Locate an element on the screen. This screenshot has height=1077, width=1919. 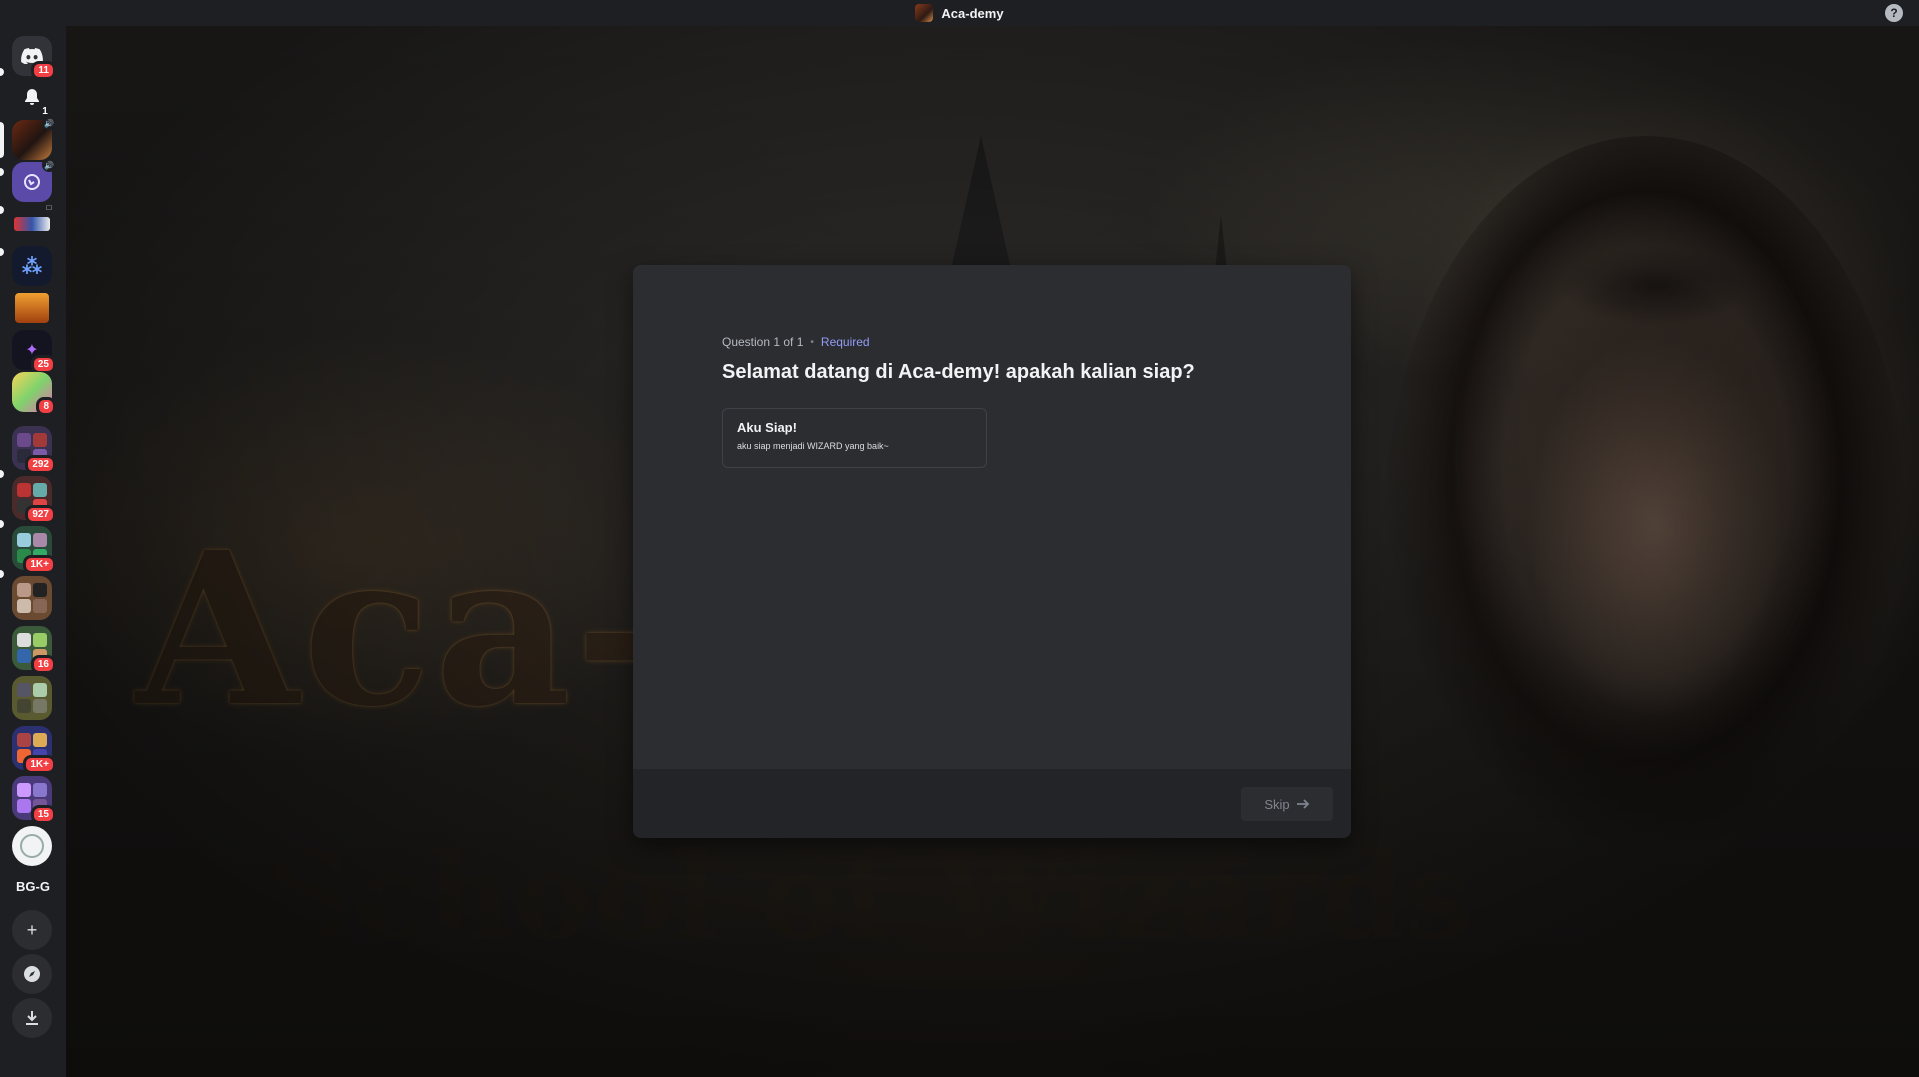
server-7-badge: 8 is located at coordinates (46, 406).